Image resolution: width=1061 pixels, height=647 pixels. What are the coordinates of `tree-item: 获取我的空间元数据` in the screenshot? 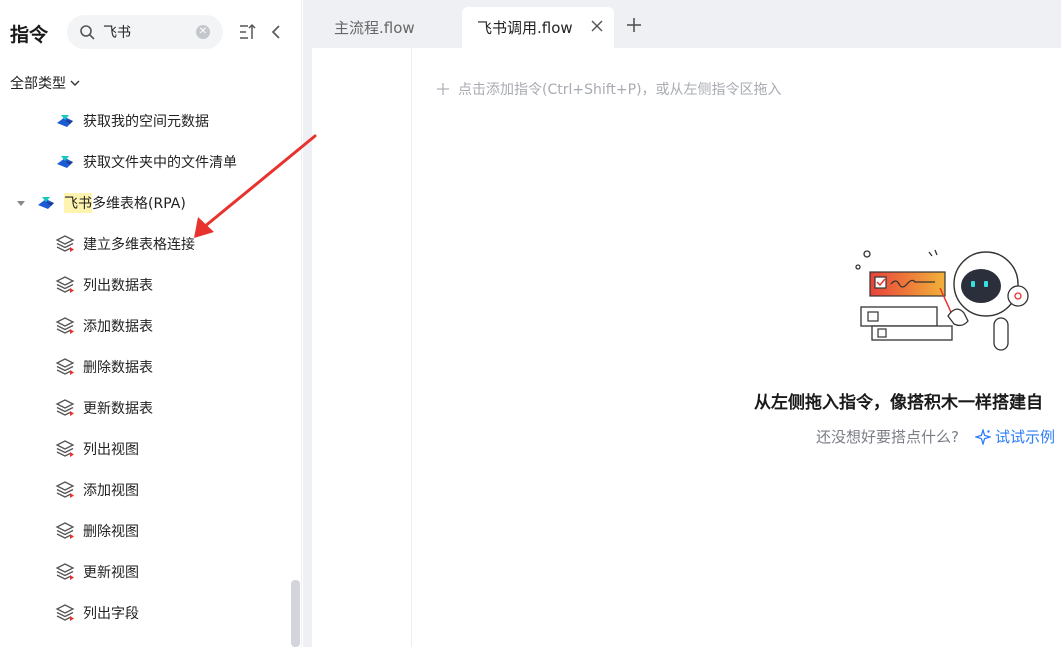 It's located at (150, 120).